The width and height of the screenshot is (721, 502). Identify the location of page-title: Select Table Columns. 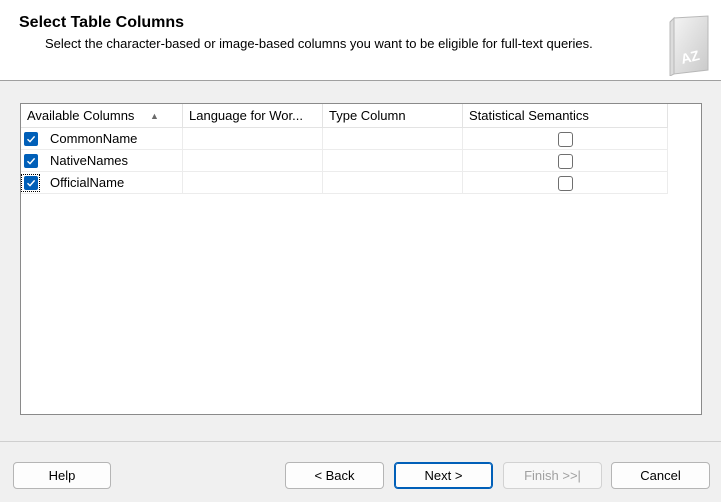
(102, 22).